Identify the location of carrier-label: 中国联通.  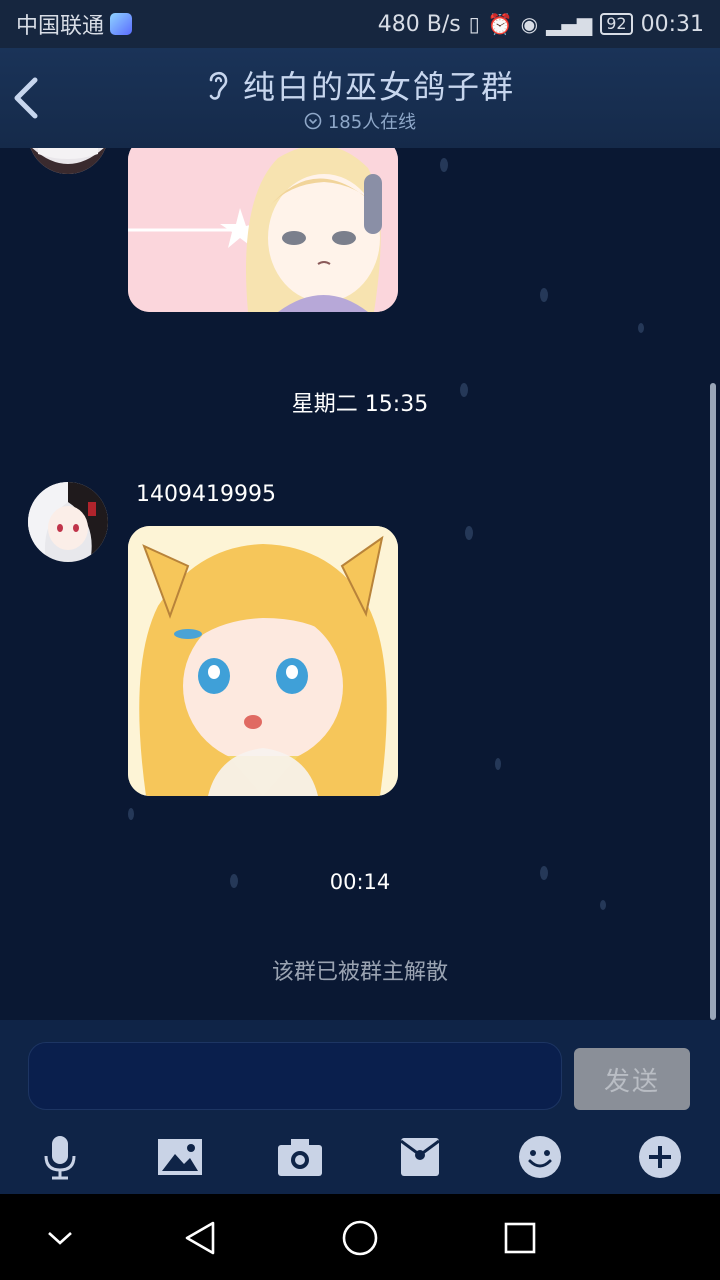
(60, 26).